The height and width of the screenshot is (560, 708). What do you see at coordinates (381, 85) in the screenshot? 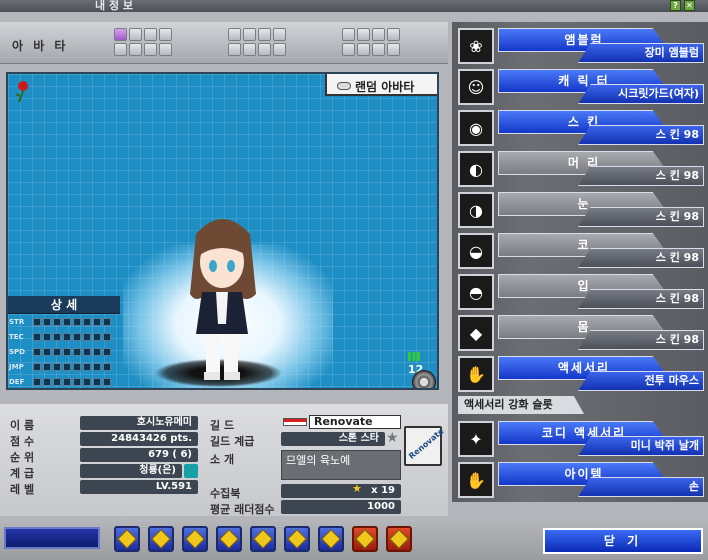
I see `random-avatar-button: 랜덤 아바타` at bounding box center [381, 85].